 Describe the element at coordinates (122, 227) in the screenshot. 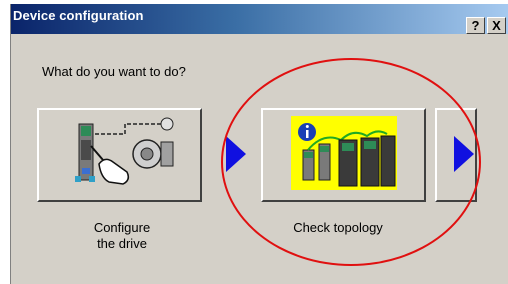

I see `configure-drive-label-line1: Configure` at that location.